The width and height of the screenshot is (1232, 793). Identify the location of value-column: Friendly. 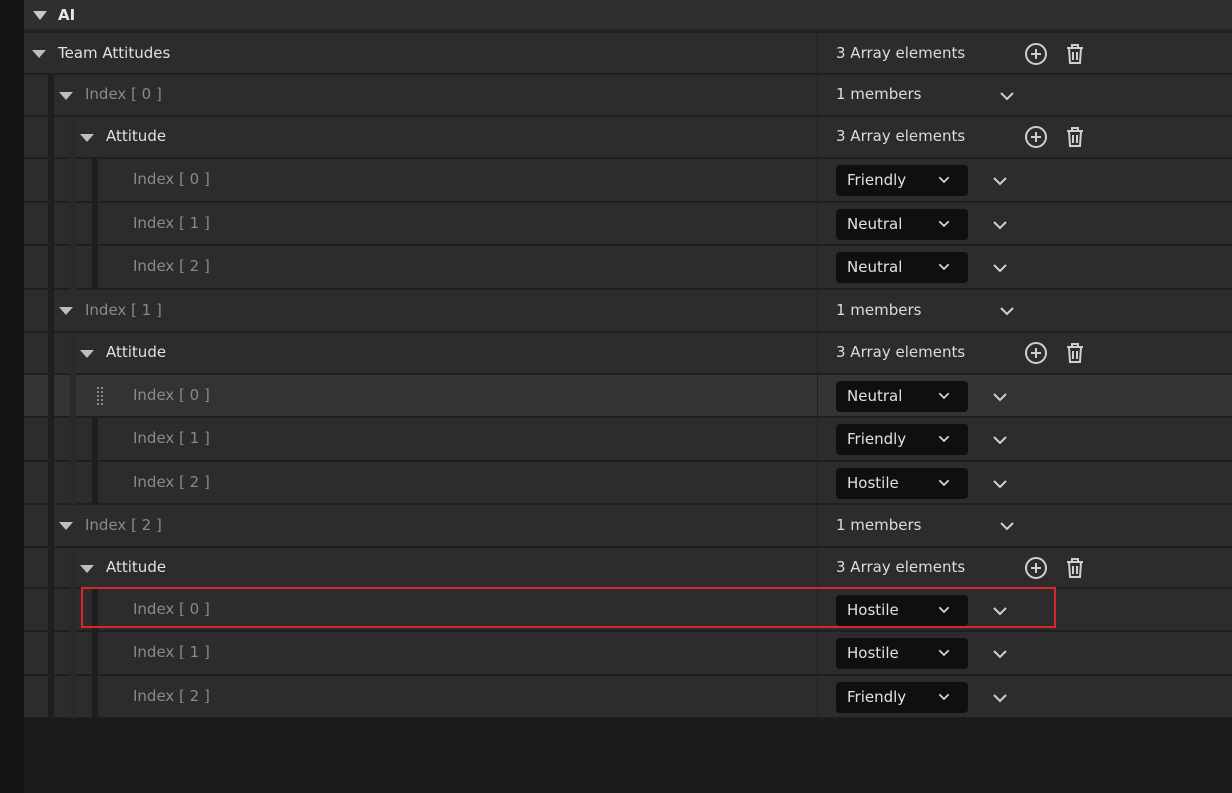
(1024, 180).